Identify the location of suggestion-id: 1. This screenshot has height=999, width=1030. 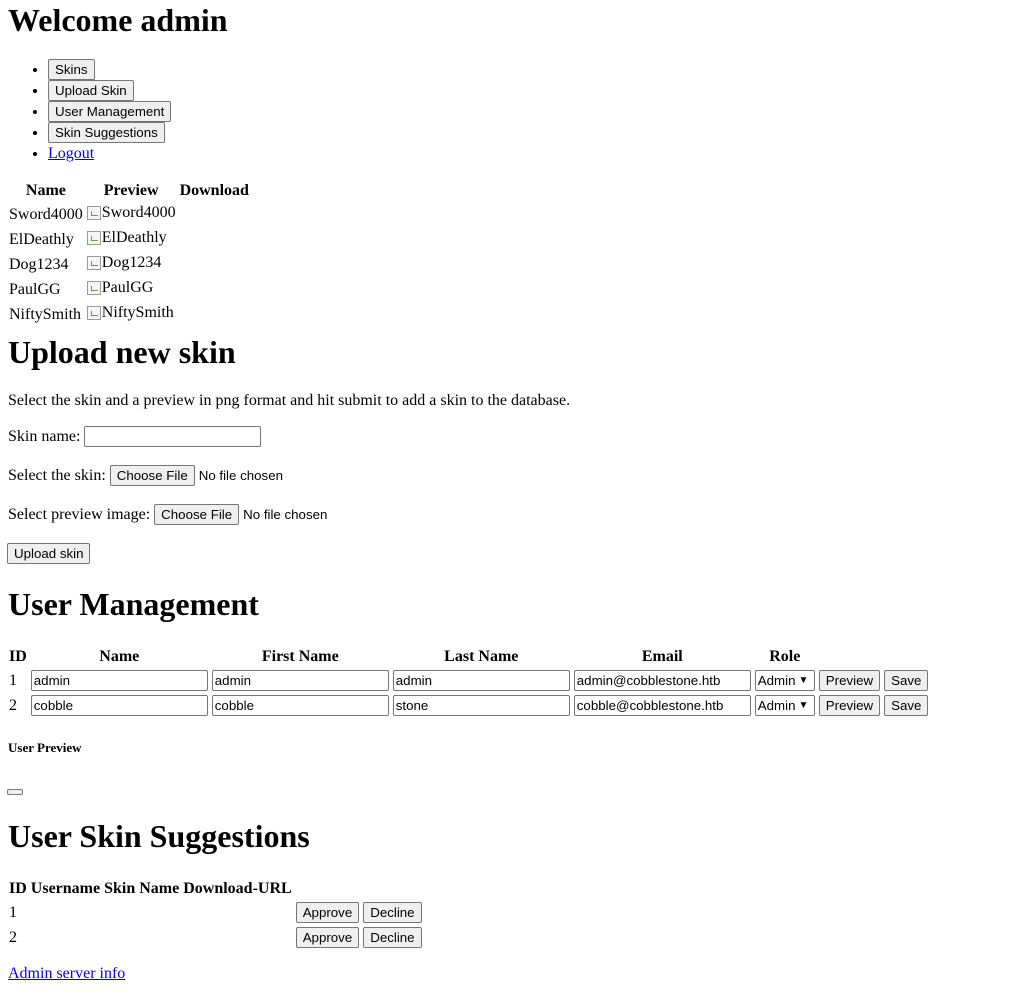
(13, 912).